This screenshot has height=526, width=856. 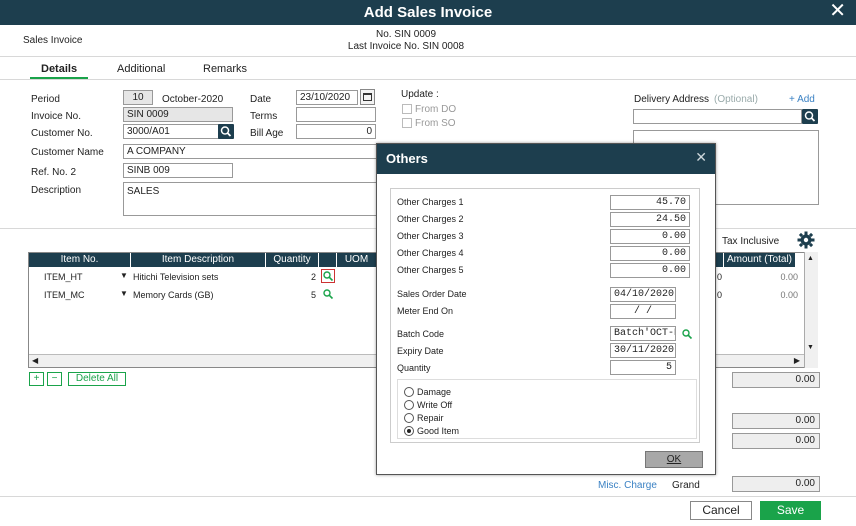 What do you see at coordinates (409, 431) in the screenshot?
I see `radio-good-item` at bounding box center [409, 431].